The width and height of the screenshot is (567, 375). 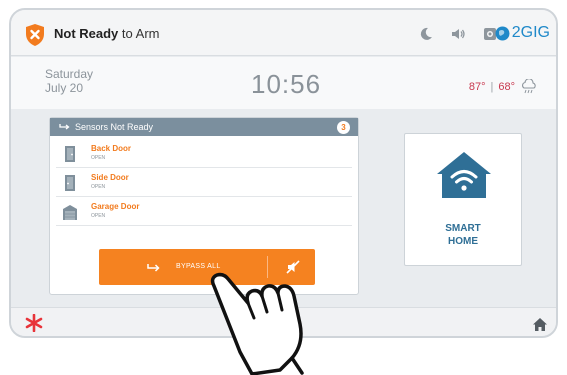 What do you see at coordinates (283, 33) in the screenshot?
I see `status-bar: Not Ready to Arm 2GIG` at bounding box center [283, 33].